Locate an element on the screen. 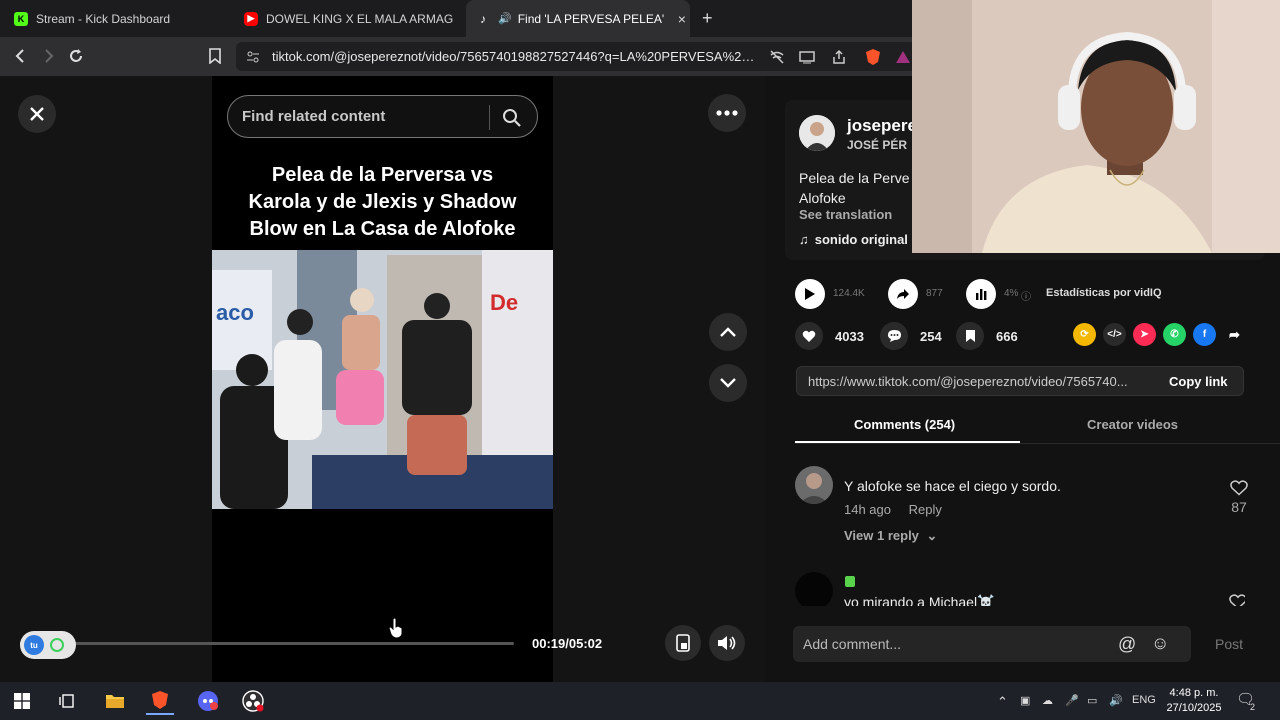  save-count: 666 is located at coordinates (1007, 336).